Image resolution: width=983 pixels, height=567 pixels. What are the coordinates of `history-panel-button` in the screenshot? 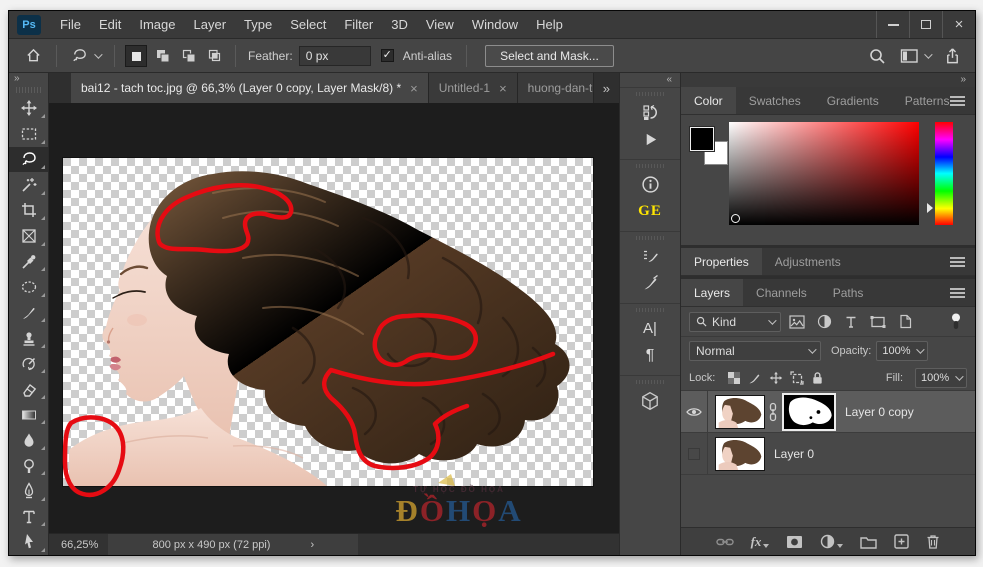 It's located at (650, 112).